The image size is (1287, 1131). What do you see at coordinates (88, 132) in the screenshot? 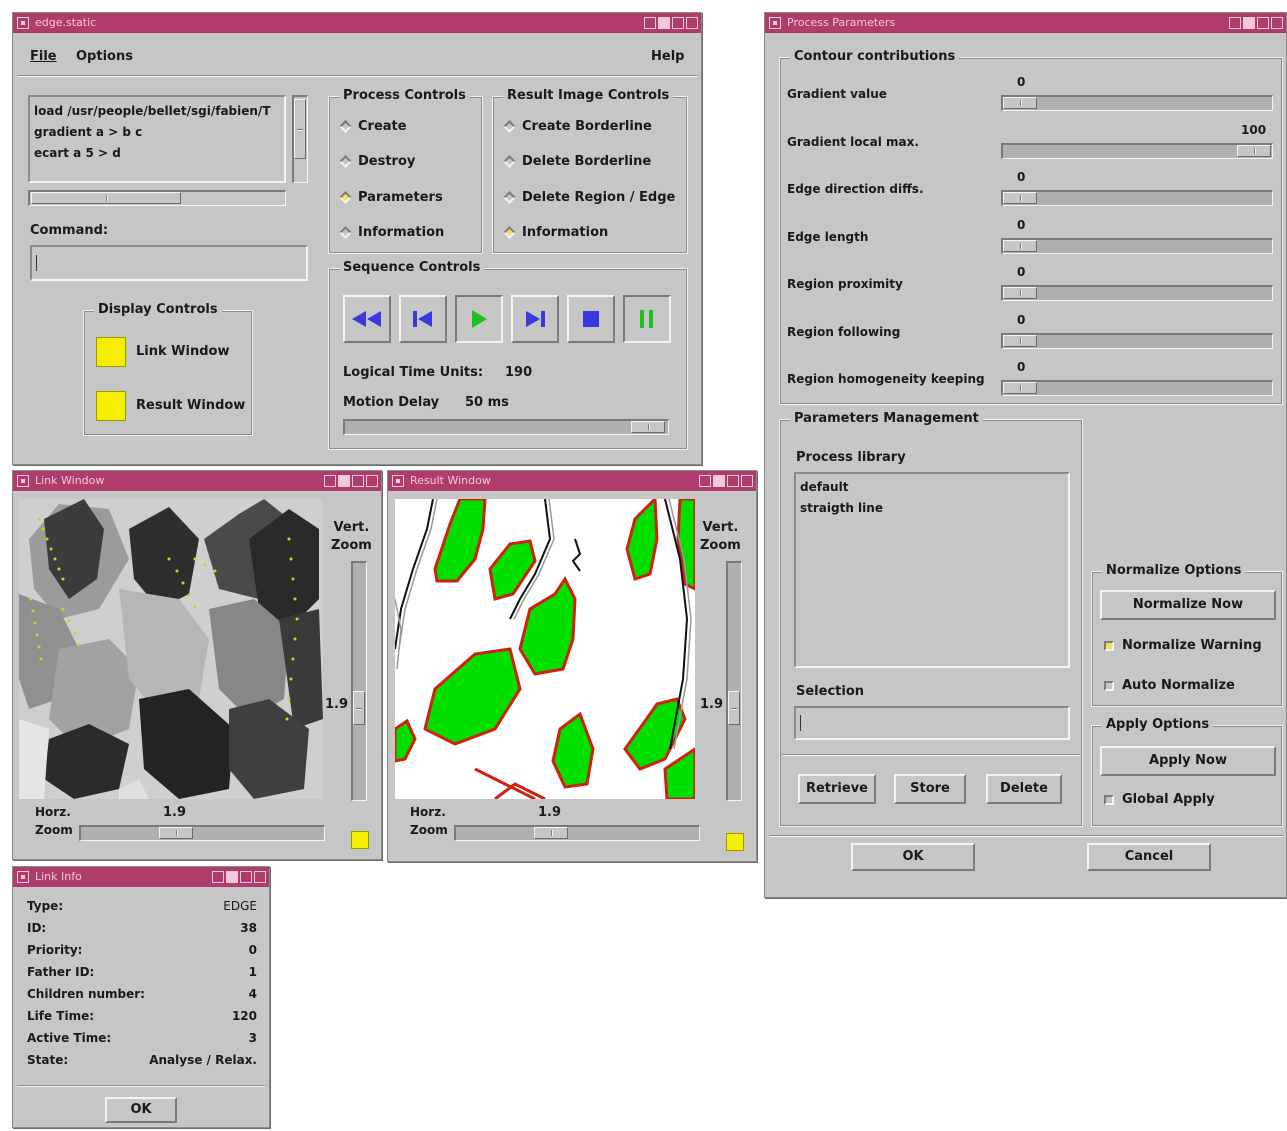
I see `log-line: gradient a > b c` at bounding box center [88, 132].